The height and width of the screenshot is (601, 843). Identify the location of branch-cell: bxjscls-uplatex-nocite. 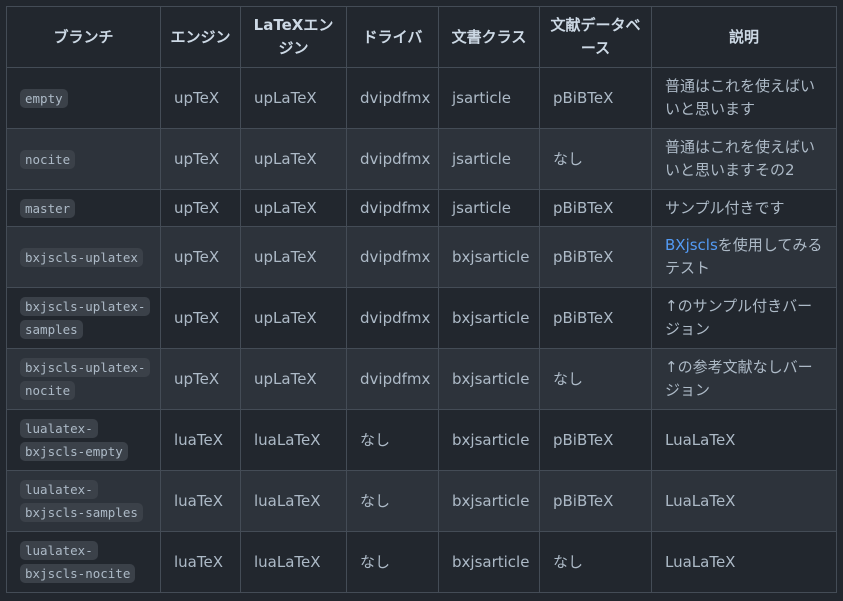
(83, 379).